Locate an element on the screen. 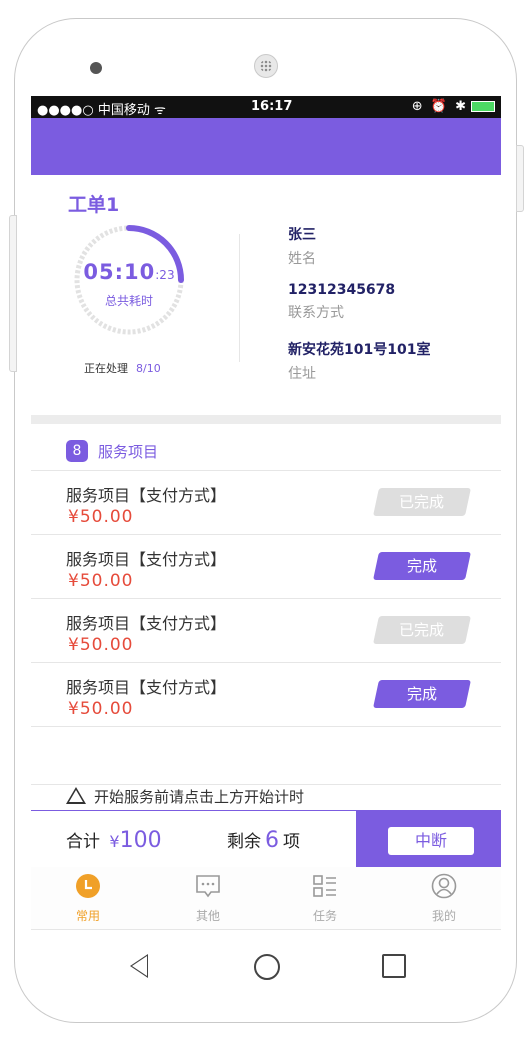 Image resolution: width=531 pixels, height=1040 pixels. power-button is located at coordinates (520, 178).